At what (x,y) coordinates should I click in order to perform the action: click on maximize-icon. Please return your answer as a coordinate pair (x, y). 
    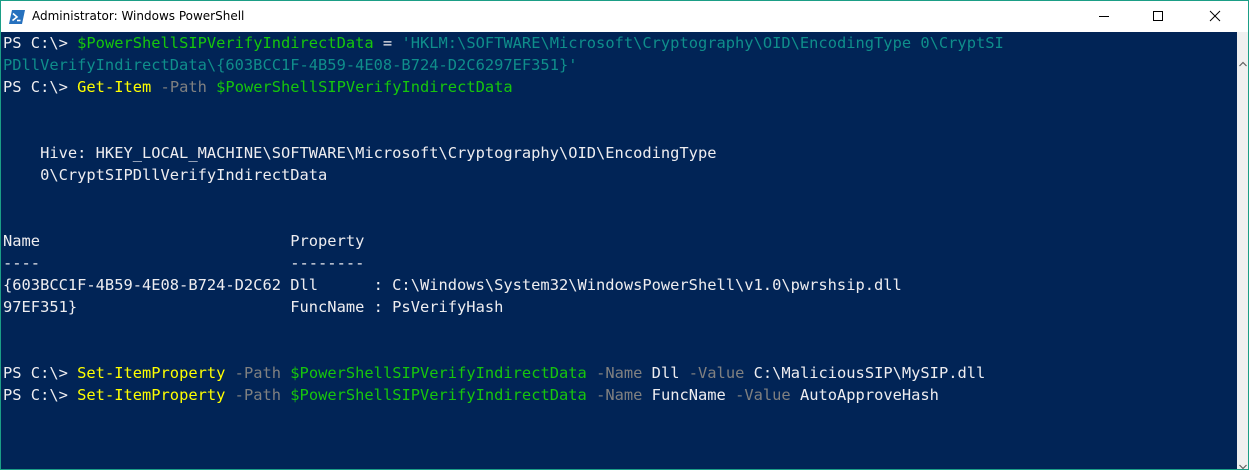
    Looking at the image, I should click on (1158, 16).